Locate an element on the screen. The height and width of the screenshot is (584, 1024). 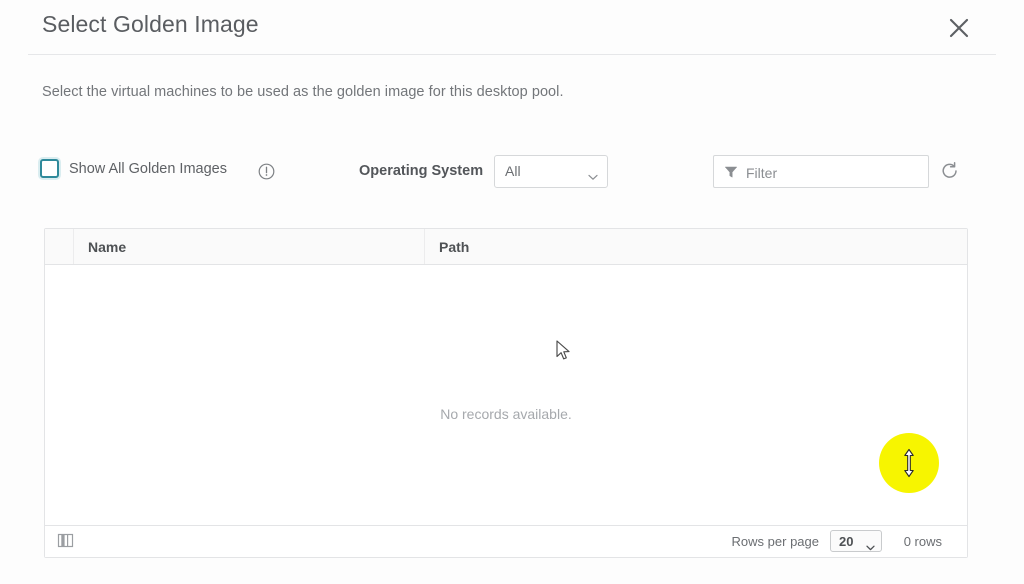
show-all-golden-images-checkbox: Show All Golden Images is located at coordinates (133, 168).